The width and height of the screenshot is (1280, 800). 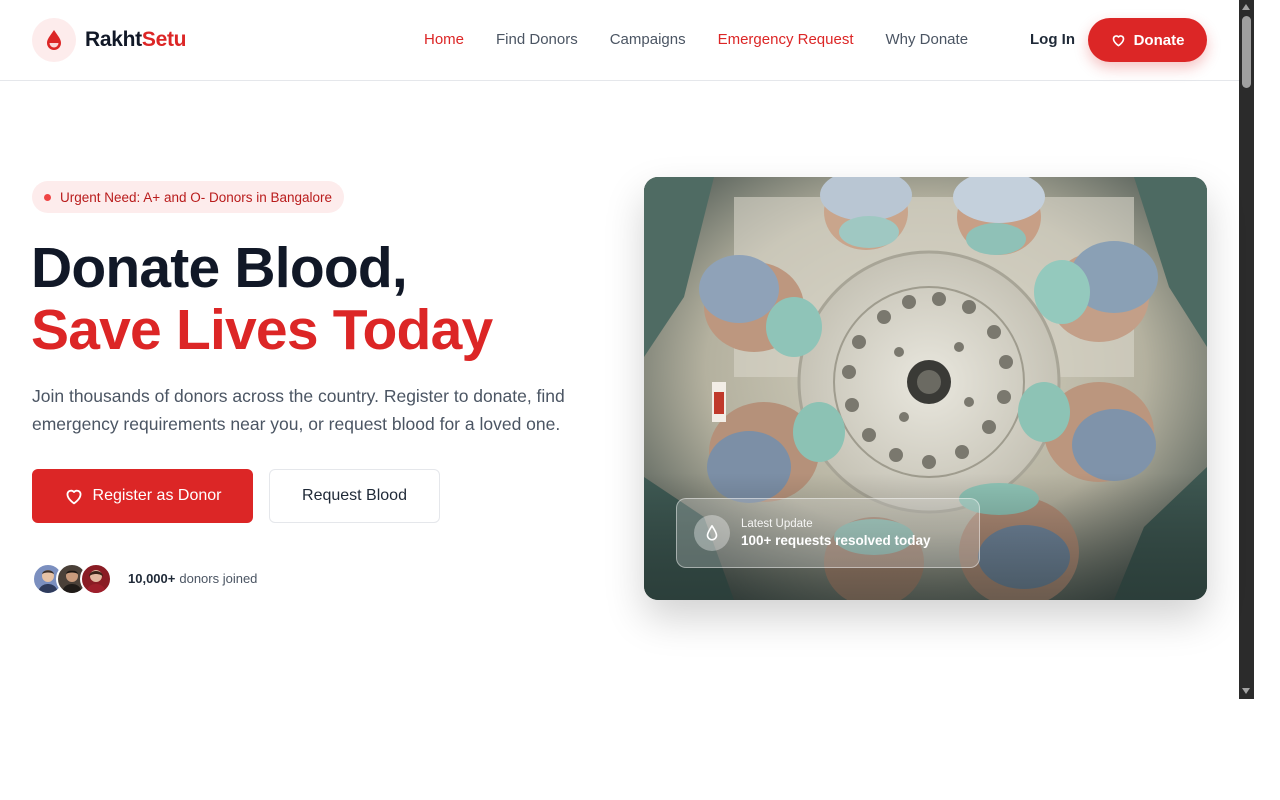 I want to click on status-dot-icon, so click(x=47, y=197).